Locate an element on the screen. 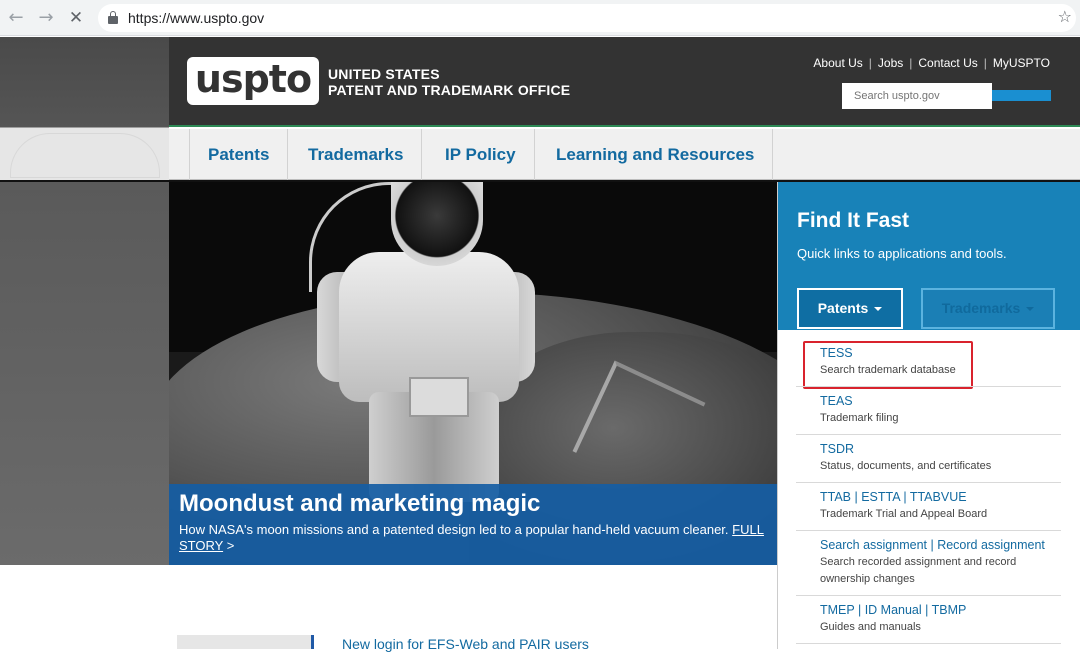  org-name-line1: UNITED STATES is located at coordinates (449, 74).